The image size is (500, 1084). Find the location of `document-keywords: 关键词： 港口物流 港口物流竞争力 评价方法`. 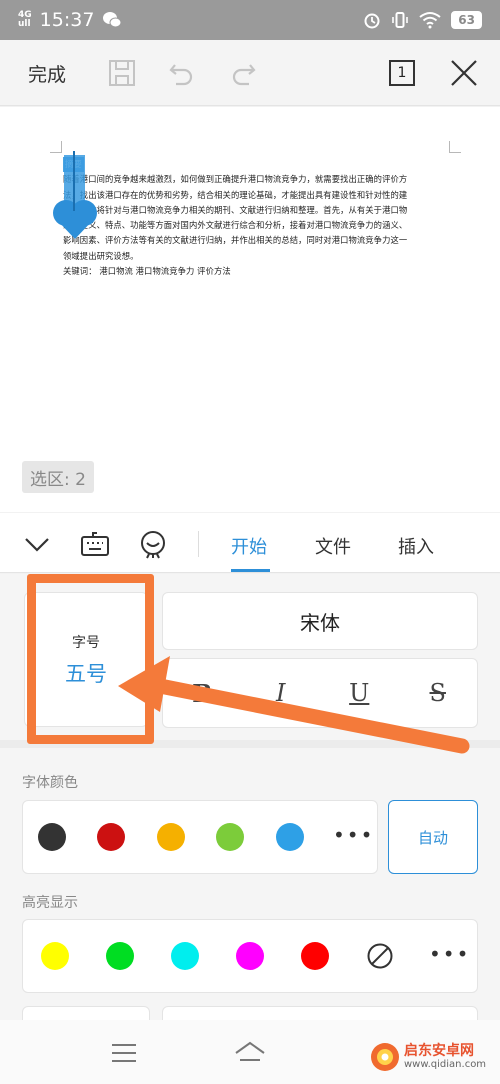

document-keywords: 关键词： 港口物流 港口物流竞争力 评价方法 is located at coordinates (147, 271).